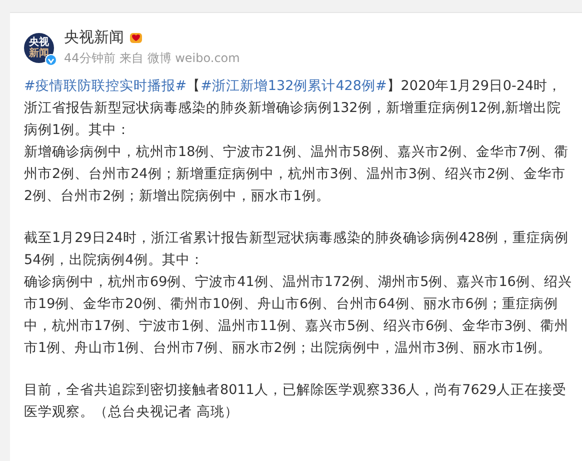 Image resolution: width=582 pixels, height=461 pixels. I want to click on hashtag-link: #浙江新增132例累计428例#, so click(293, 86).